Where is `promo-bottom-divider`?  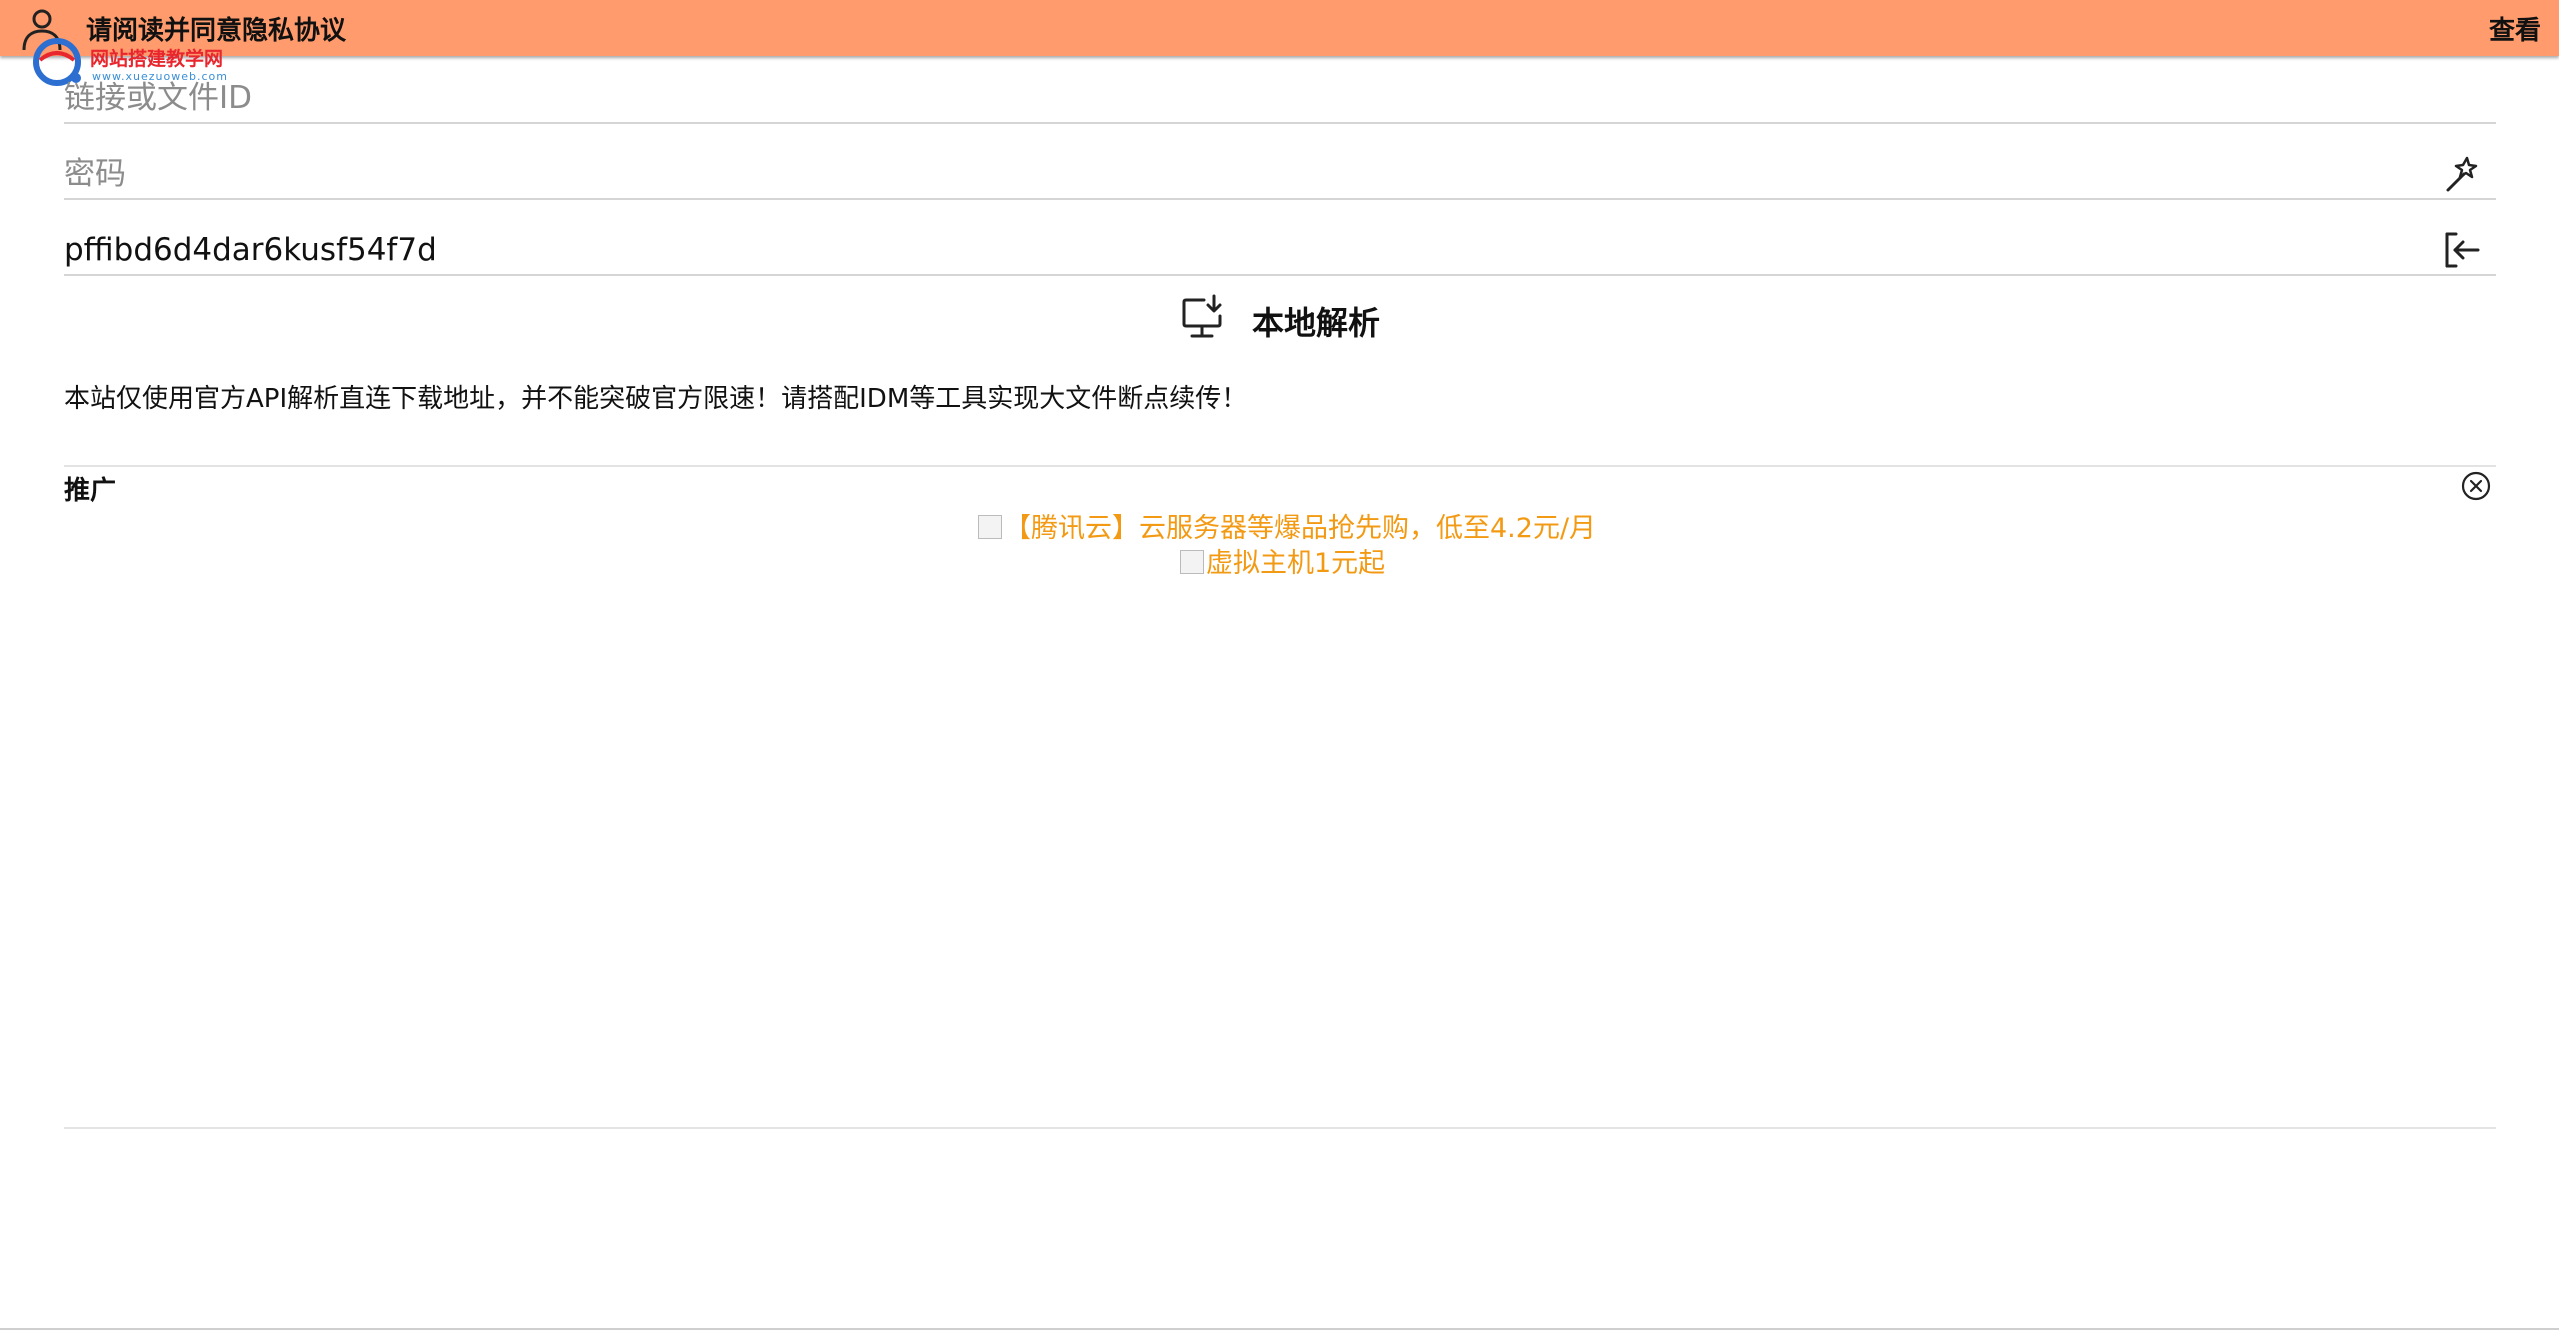 promo-bottom-divider is located at coordinates (1280, 1128).